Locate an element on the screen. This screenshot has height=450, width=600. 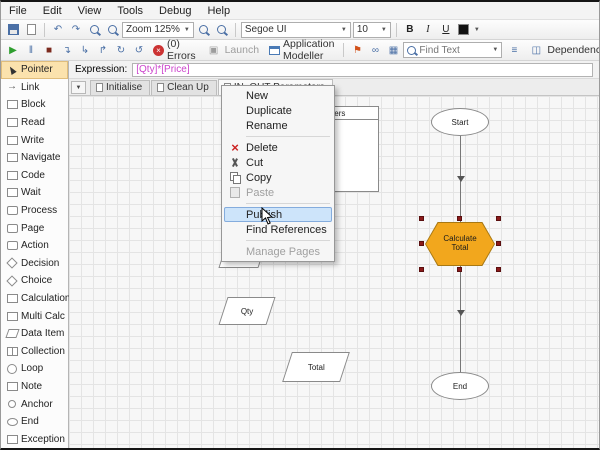
sidebar-item-end: End is located at coordinates (34, 422).